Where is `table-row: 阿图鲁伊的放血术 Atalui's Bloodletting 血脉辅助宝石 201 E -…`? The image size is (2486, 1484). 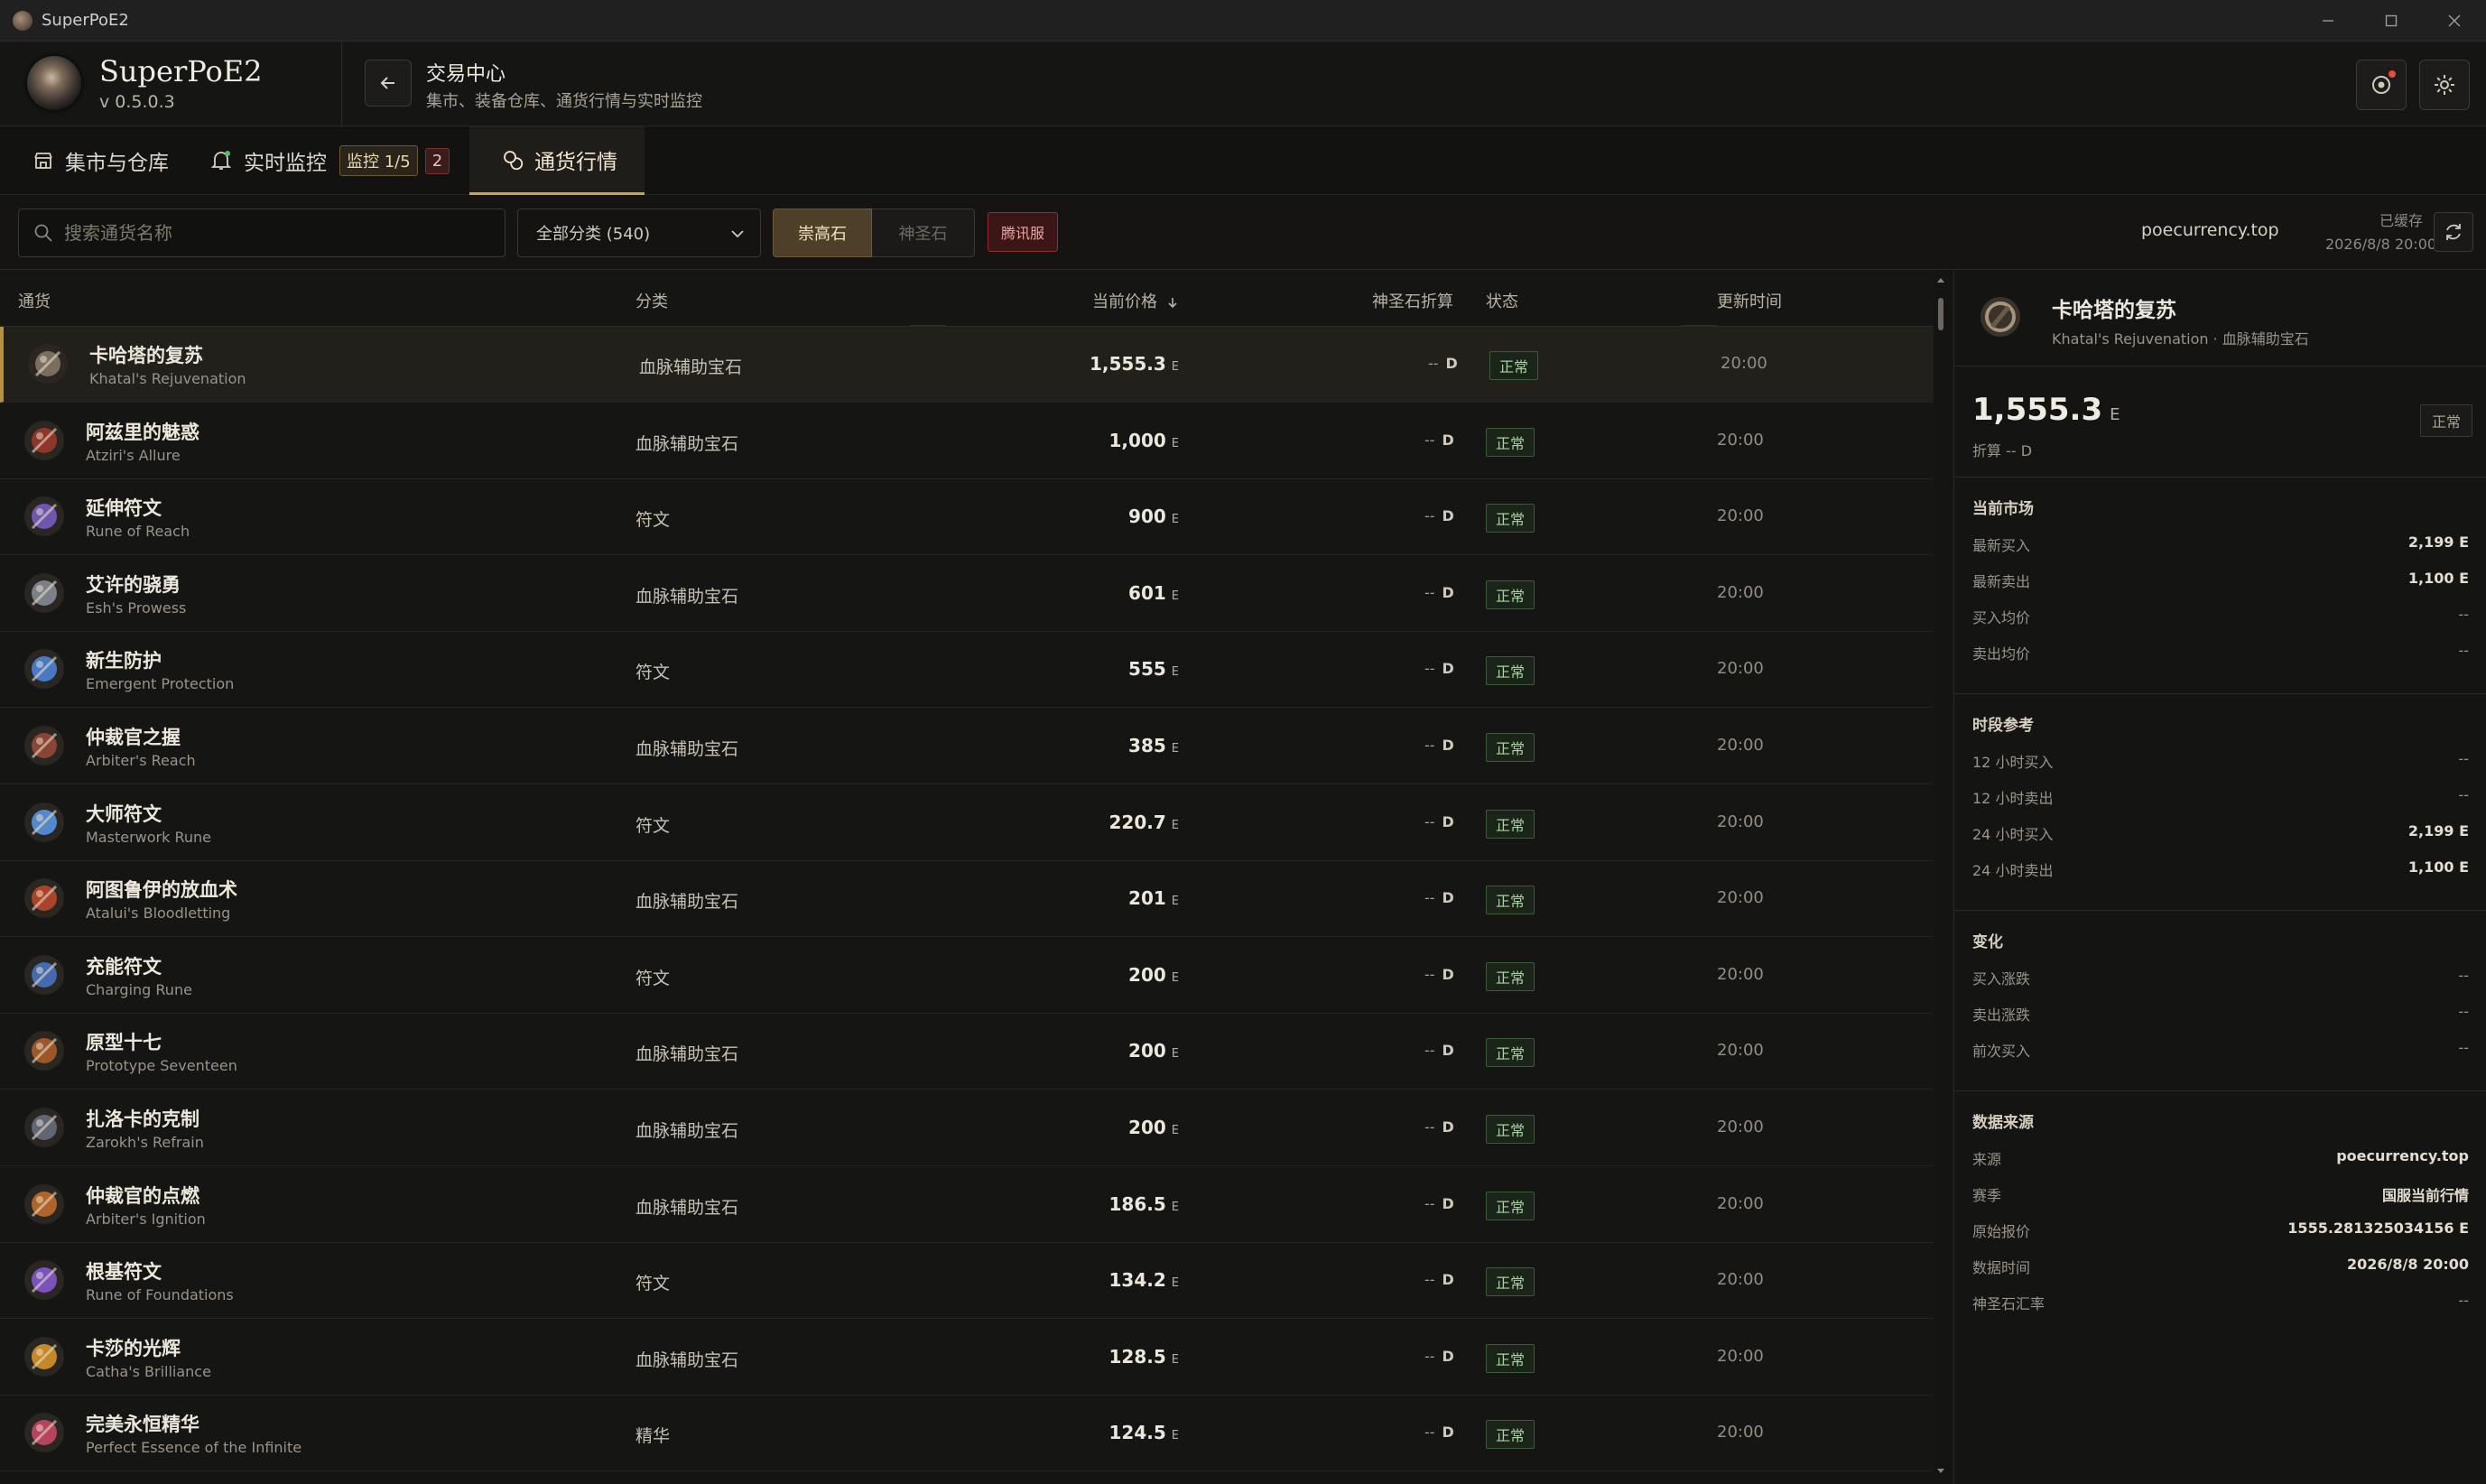 table-row: 阿图鲁伊的放血术 Atalui's Bloodletting 血脉辅助宝石 201 E -… is located at coordinates (967, 900).